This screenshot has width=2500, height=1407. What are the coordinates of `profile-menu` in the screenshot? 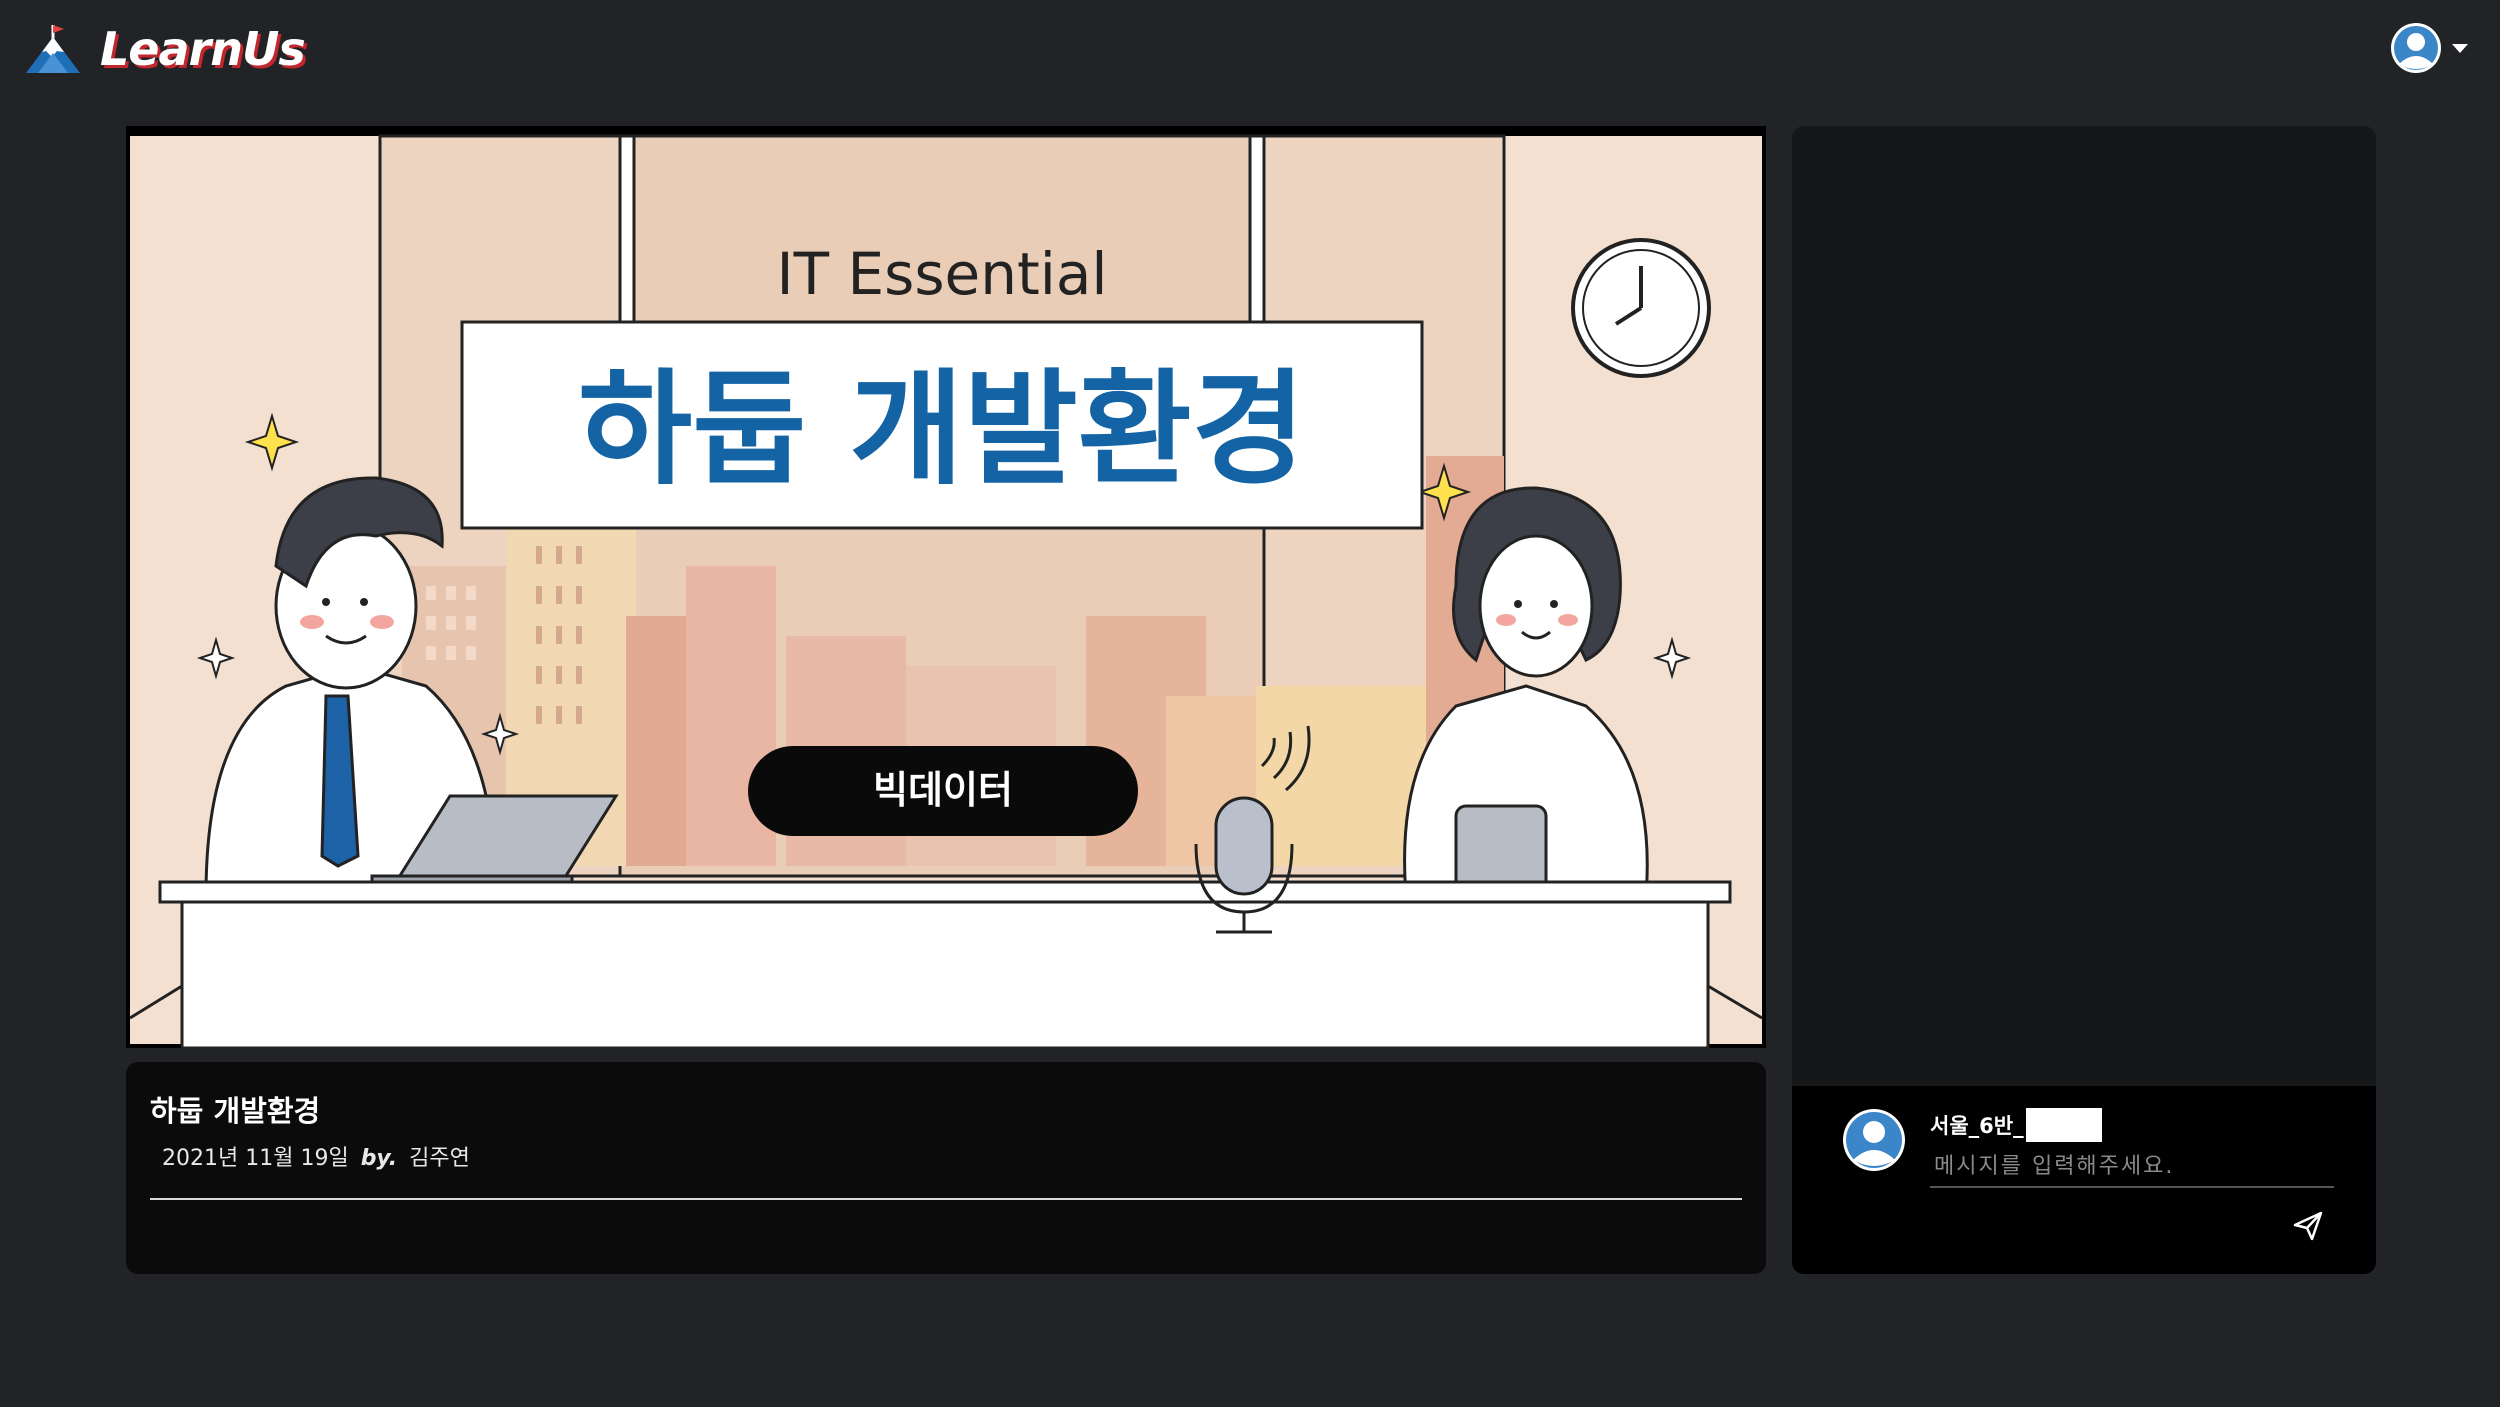 It's located at (2429, 48).